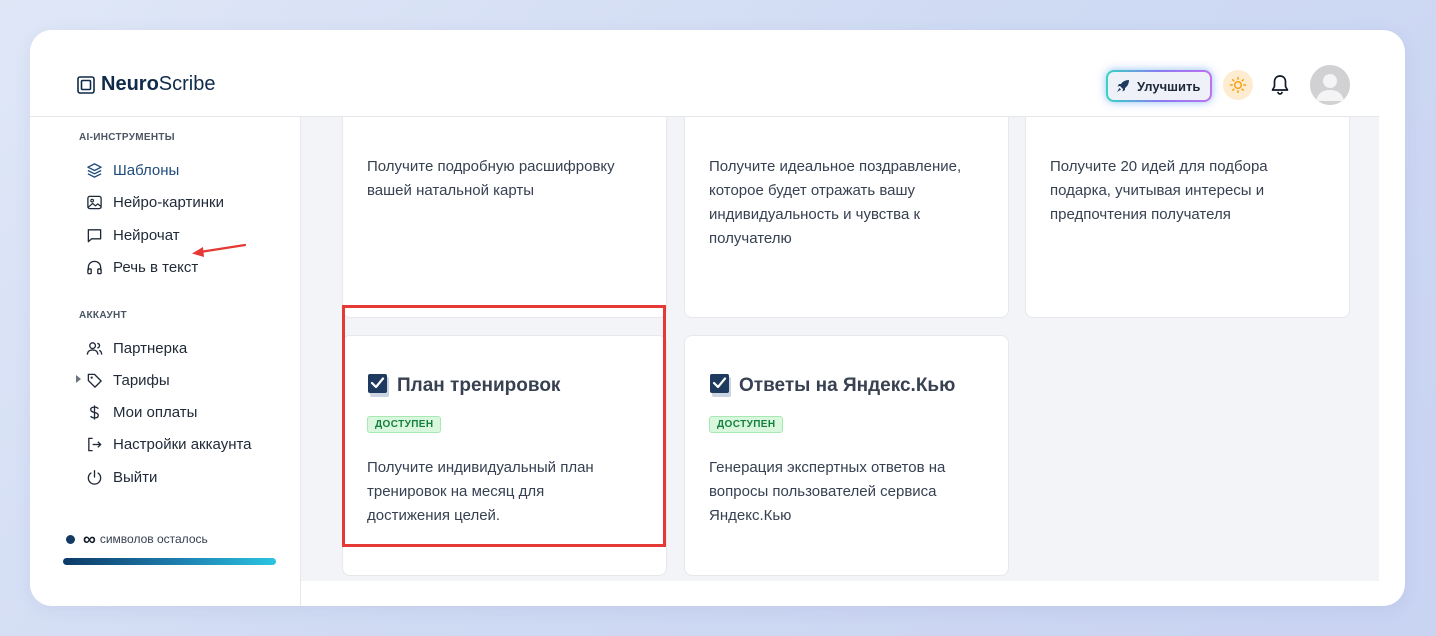  What do you see at coordinates (94, 477) in the screenshot?
I see `power-icon` at bounding box center [94, 477].